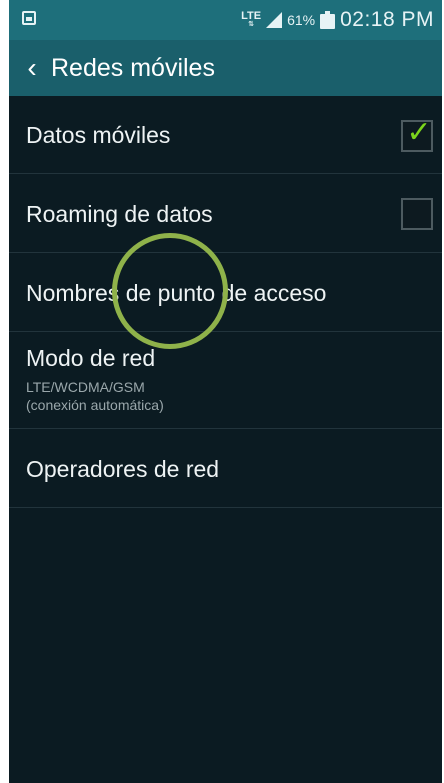 This screenshot has width=444, height=783. I want to click on list-item-access-point-names: Nombres de punto de acceso, so click(225, 292).